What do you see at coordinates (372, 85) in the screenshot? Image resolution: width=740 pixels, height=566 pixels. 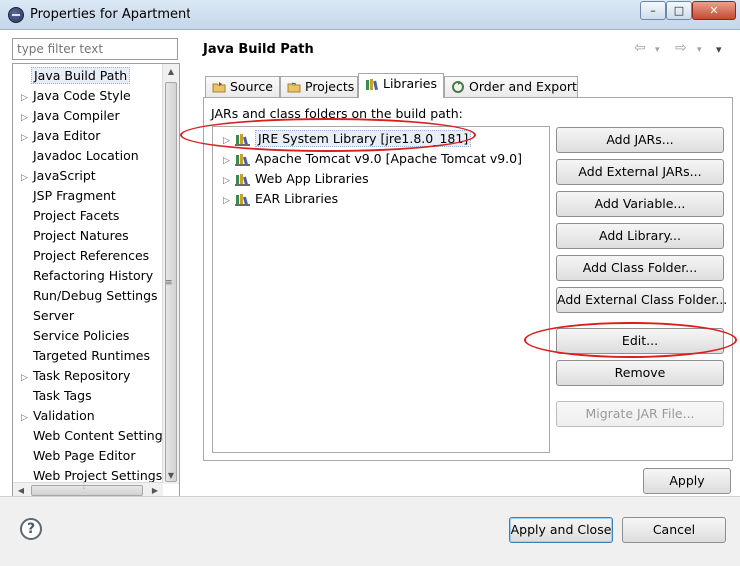 I see `libraries-icon` at bounding box center [372, 85].